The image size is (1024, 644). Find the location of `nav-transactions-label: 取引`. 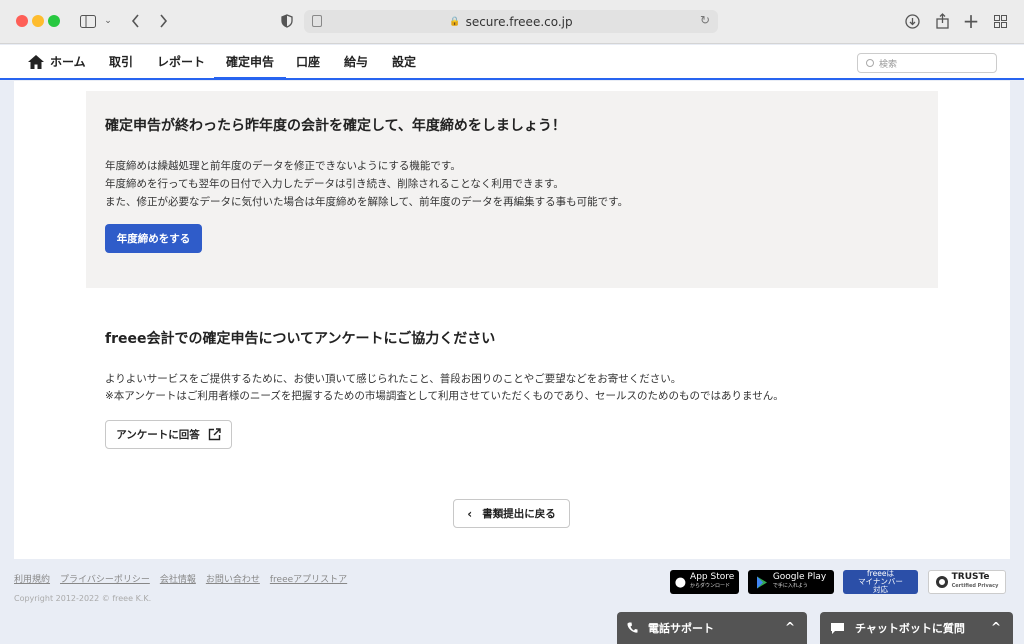

nav-transactions-label: 取引 is located at coordinates (121, 62).